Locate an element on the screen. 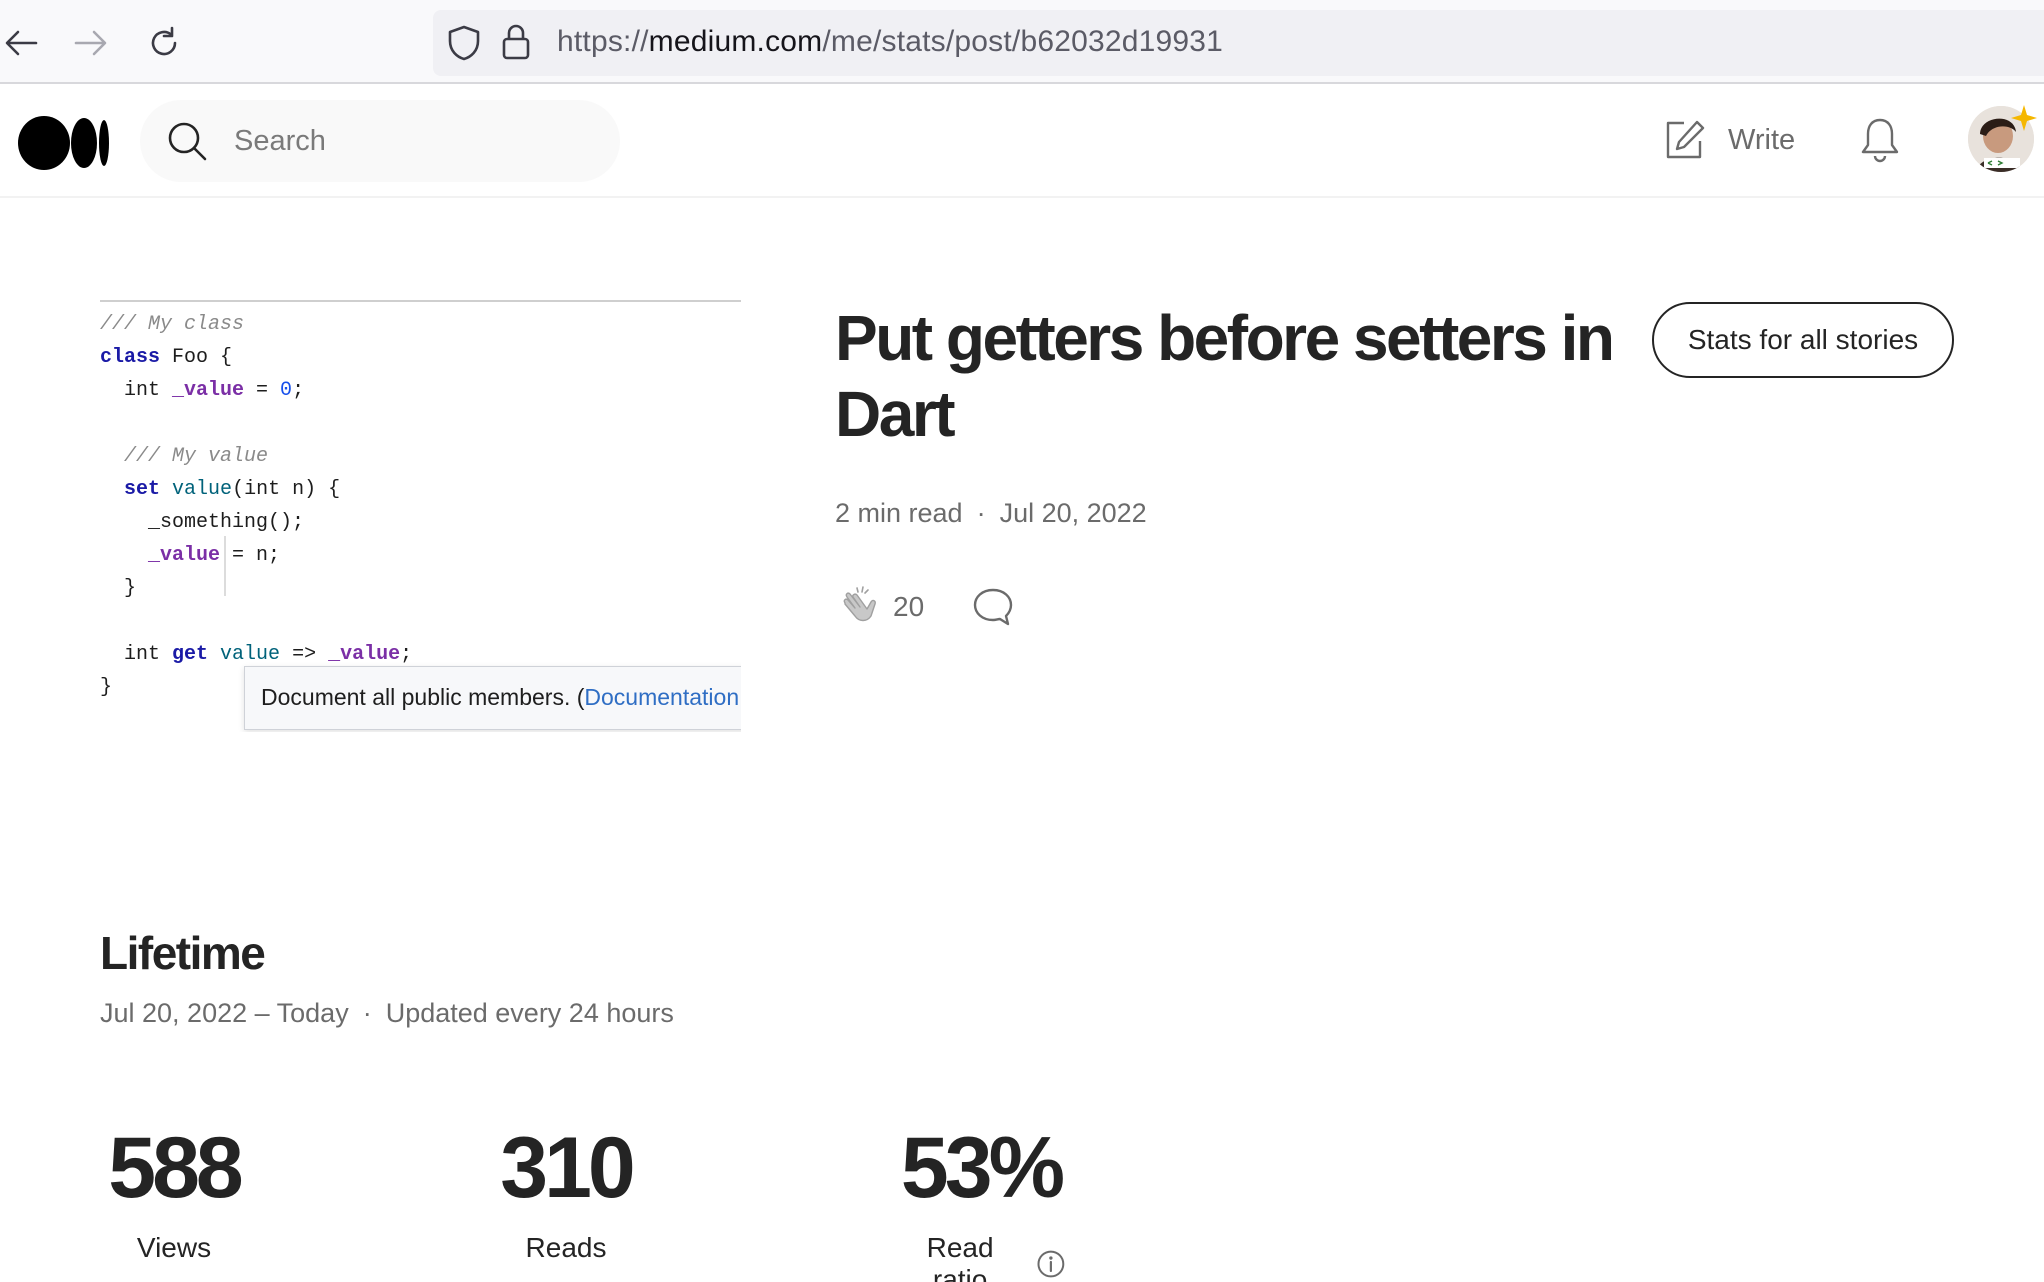 This screenshot has height=1282, width=2044. publish-date: Jul 20, 2022 is located at coordinates (1073, 513).